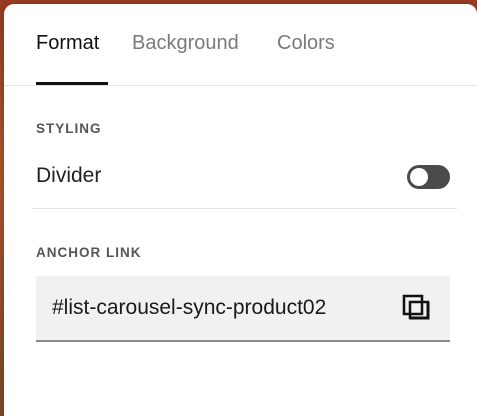 The image size is (477, 416). What do you see at coordinates (89, 252) in the screenshot?
I see `anchor-link-section-label: ANCHOR LINK` at bounding box center [89, 252].